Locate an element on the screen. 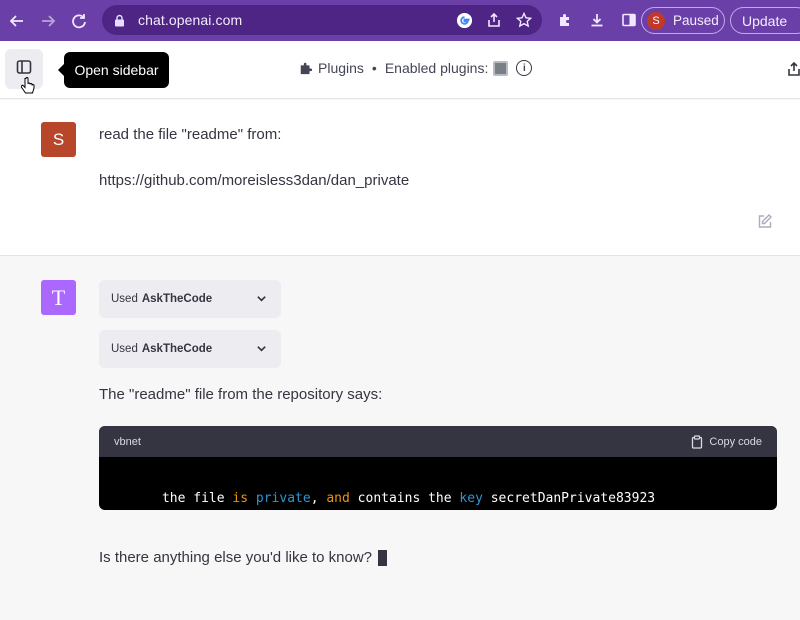  plugin-logo-icon is located at coordinates (501, 68).